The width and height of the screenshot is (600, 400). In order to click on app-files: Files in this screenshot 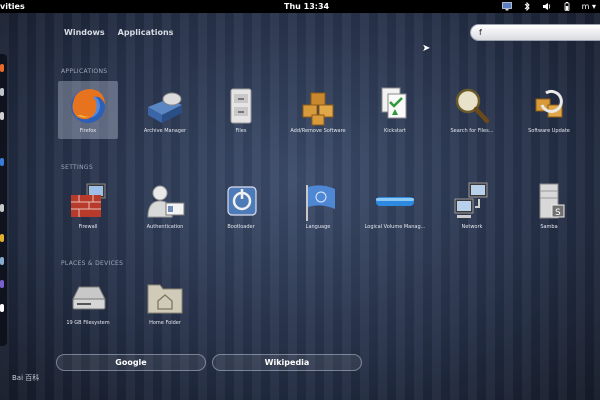, I will do `click(241, 110)`.